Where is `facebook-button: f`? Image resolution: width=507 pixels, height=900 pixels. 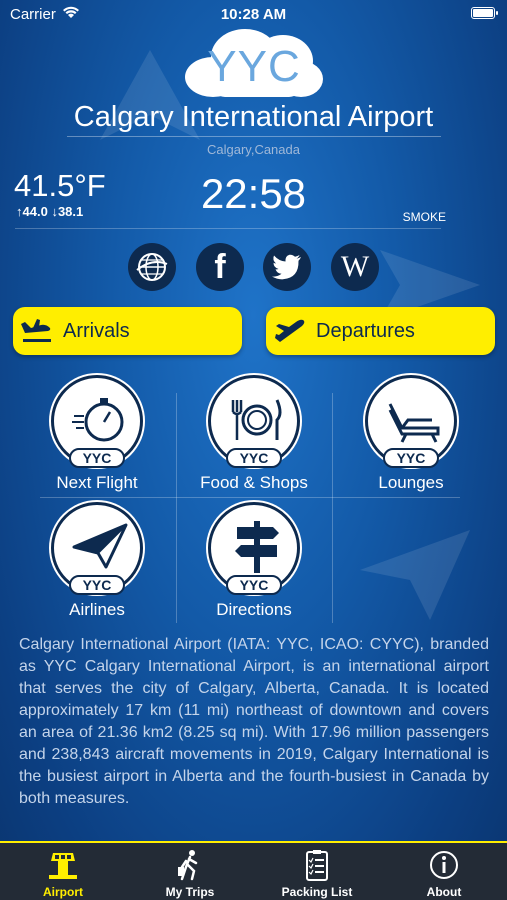 facebook-button: f is located at coordinates (220, 267).